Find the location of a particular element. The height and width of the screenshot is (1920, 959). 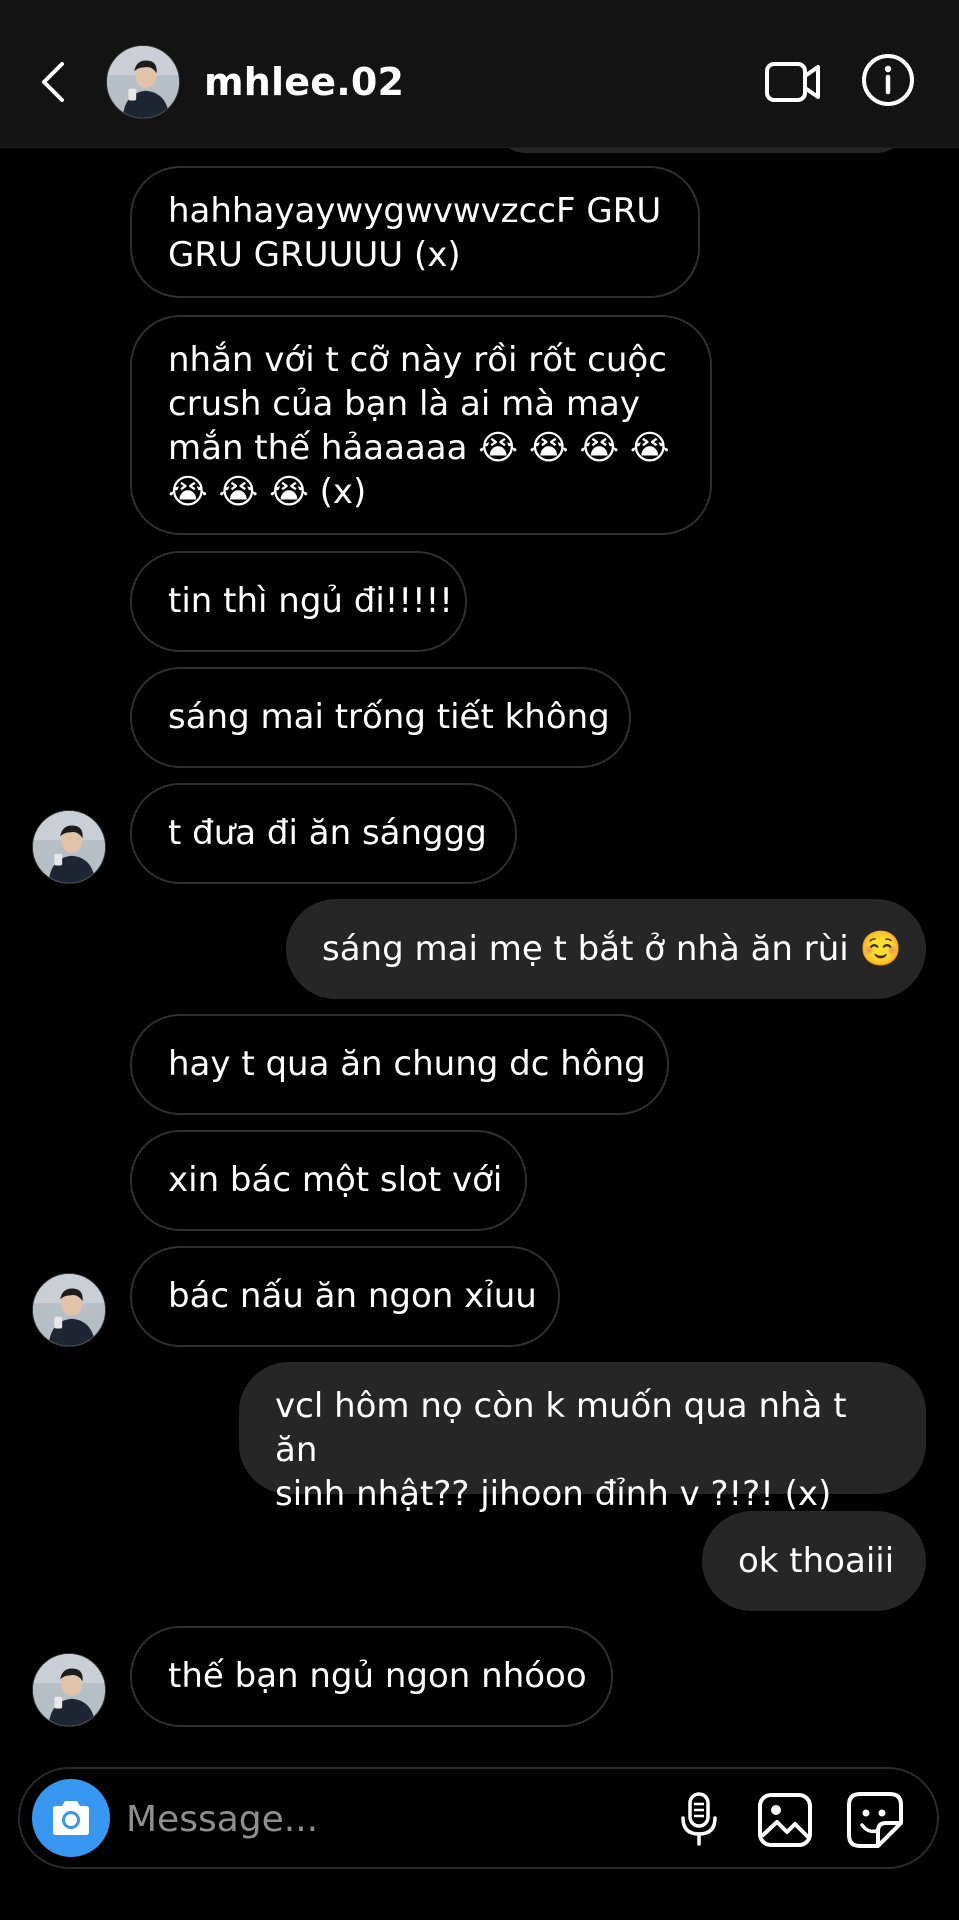

chevron-left-icon is located at coordinates (53, 82).